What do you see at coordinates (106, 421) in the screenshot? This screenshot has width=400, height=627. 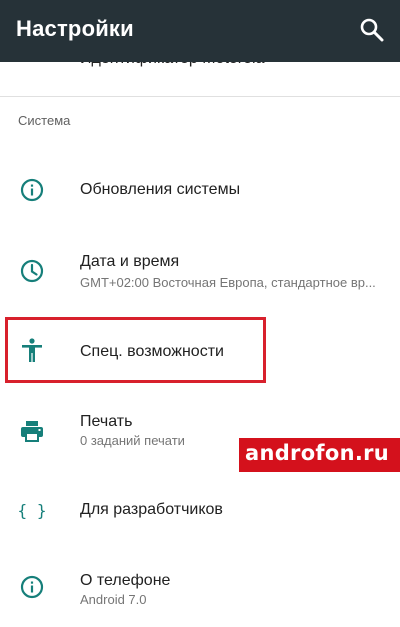 I see `settings-item-label: Печать` at bounding box center [106, 421].